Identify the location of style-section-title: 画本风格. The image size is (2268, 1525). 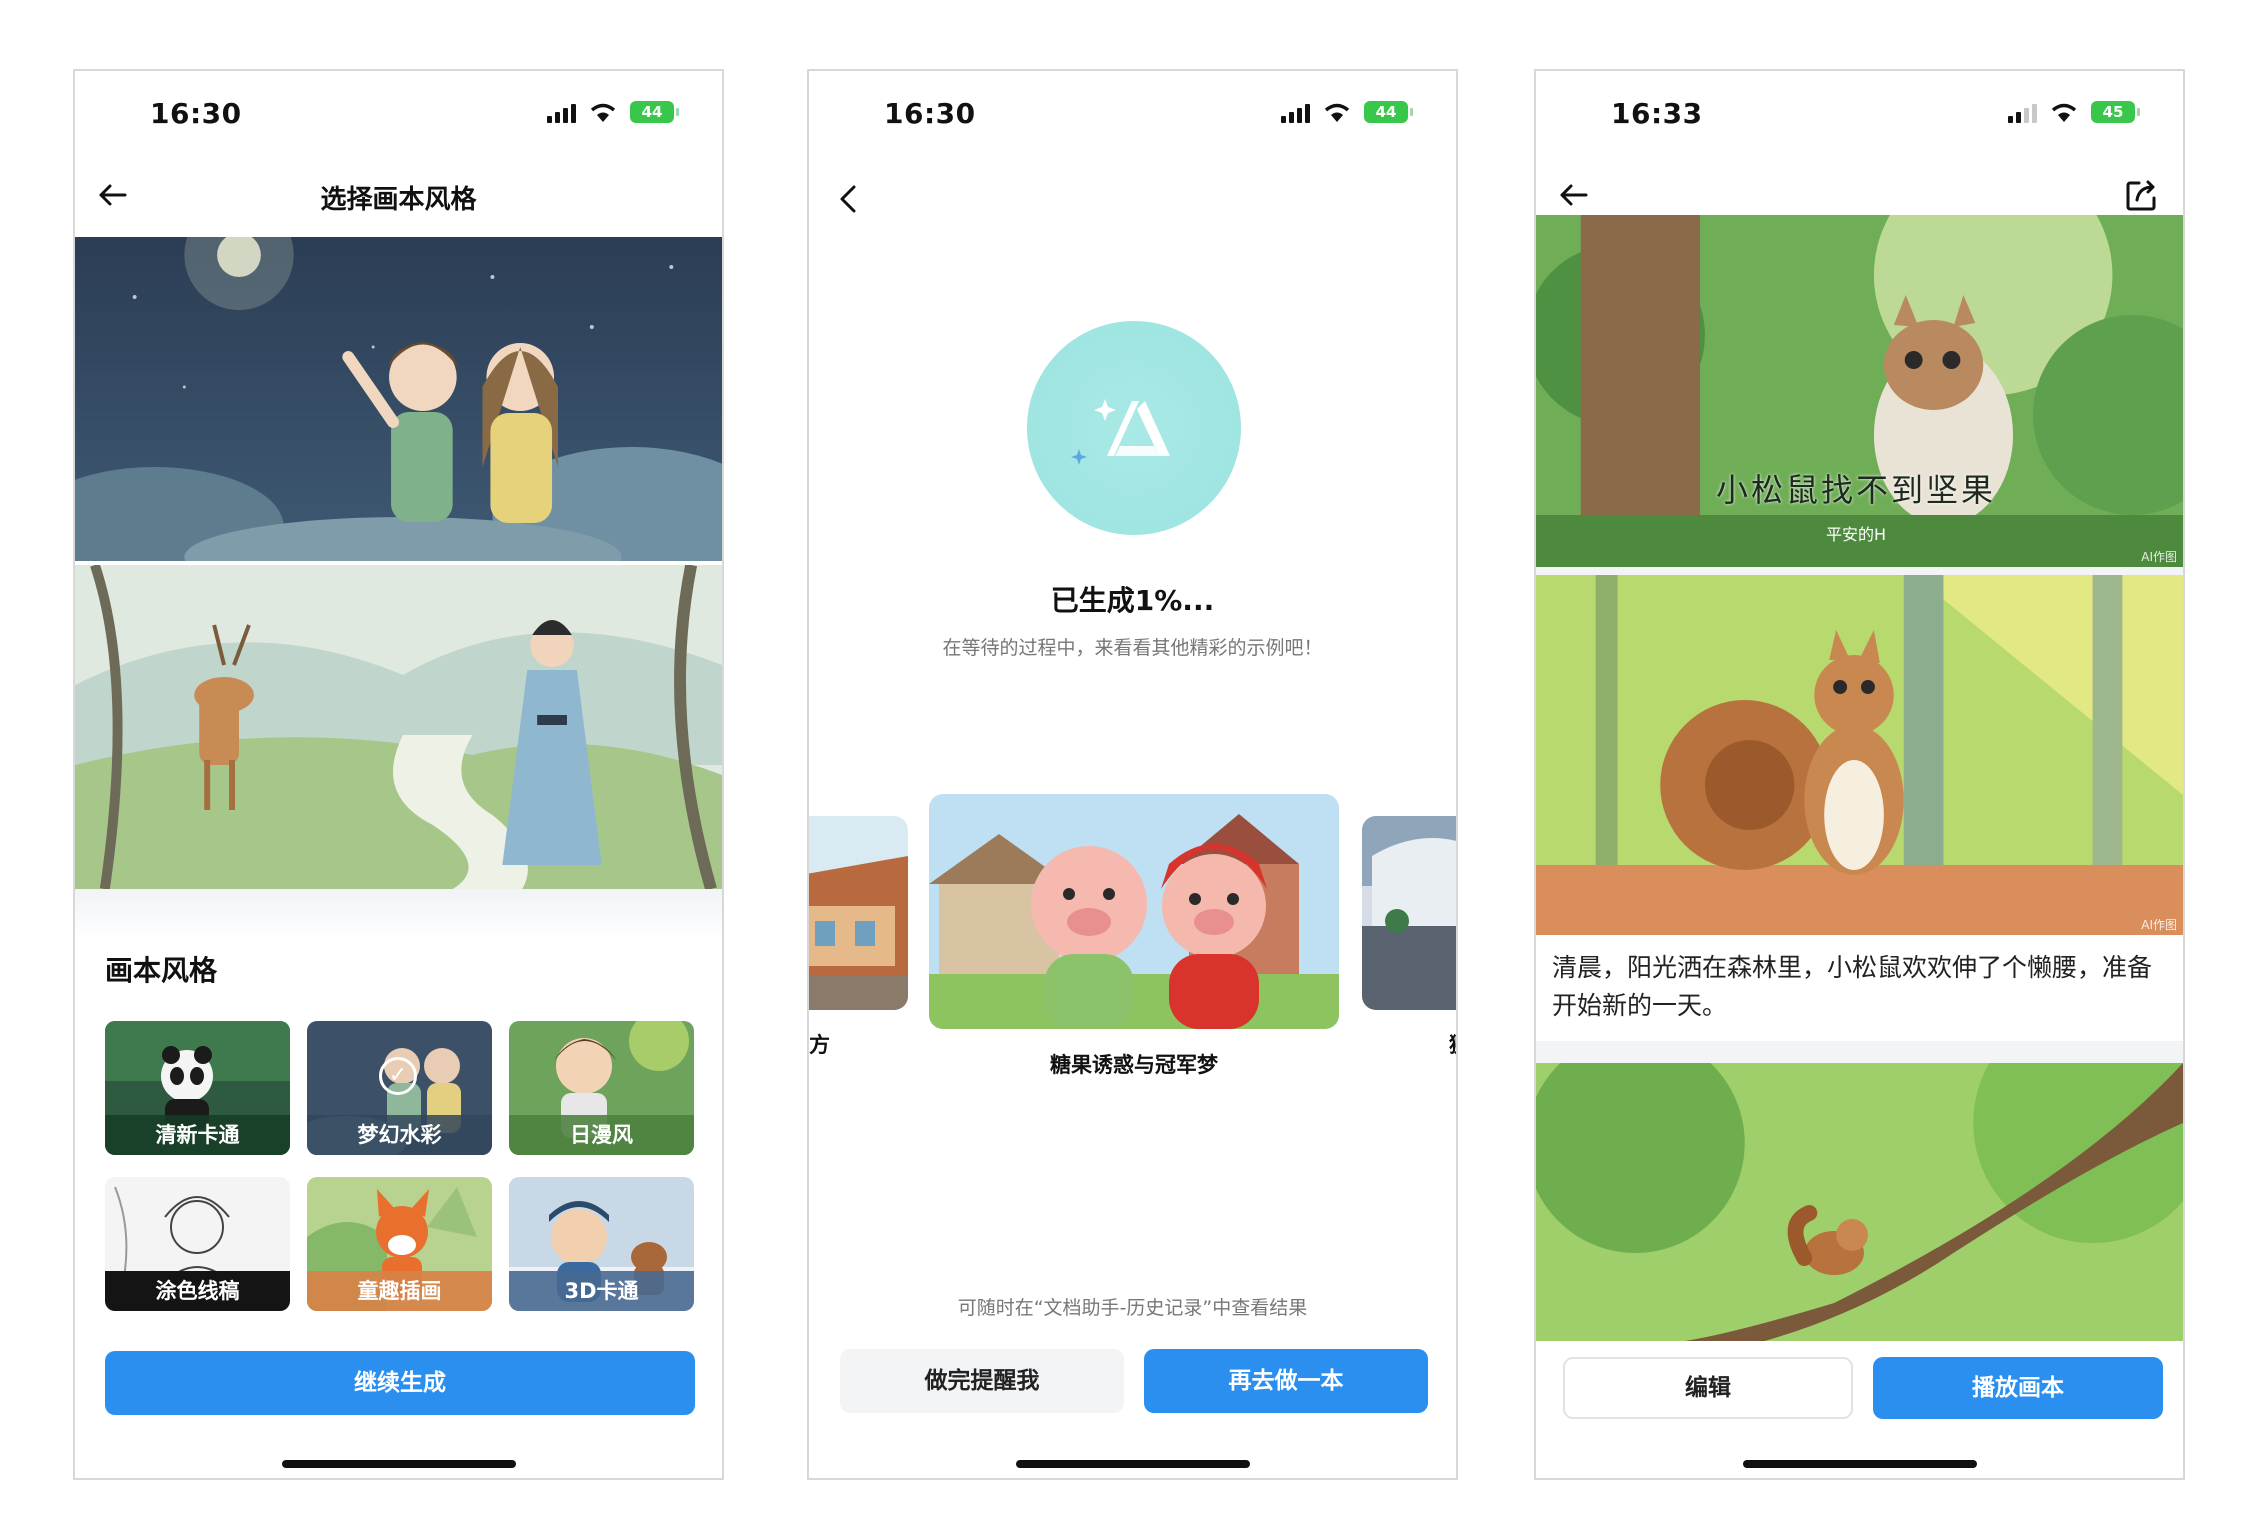
(161, 970).